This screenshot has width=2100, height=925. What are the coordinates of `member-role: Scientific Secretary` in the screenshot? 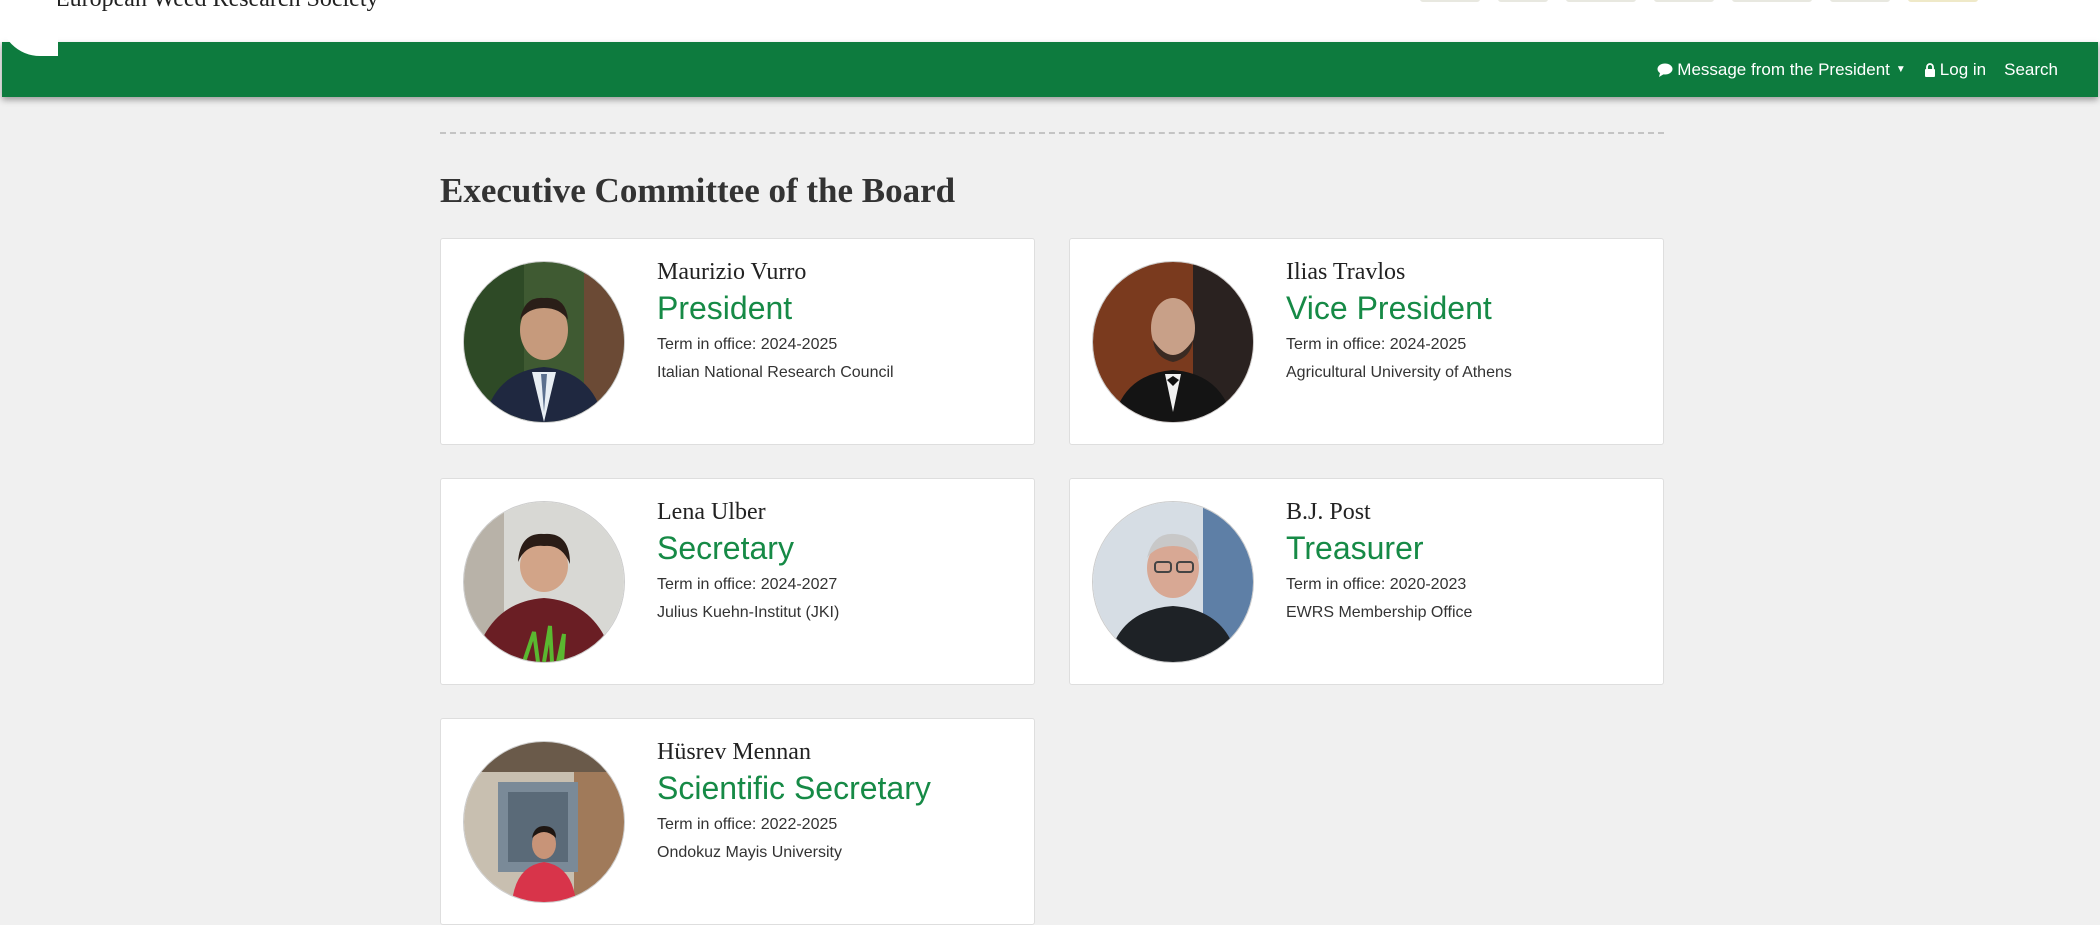 It's located at (794, 788).